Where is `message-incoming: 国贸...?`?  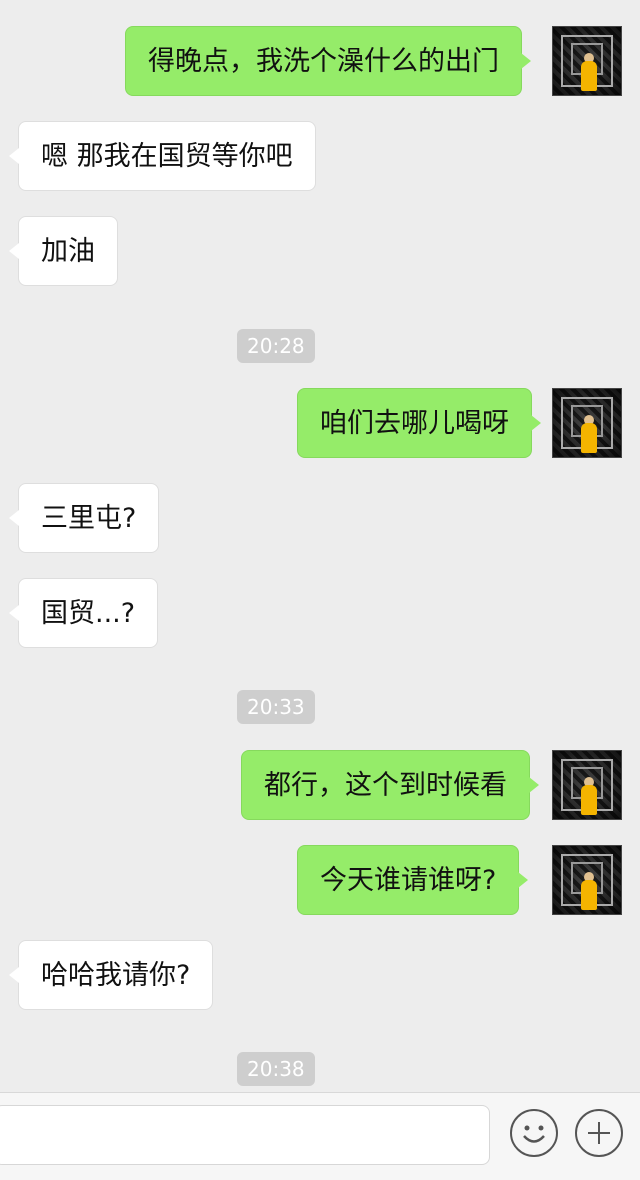 message-incoming: 国贸...? is located at coordinates (83, 613).